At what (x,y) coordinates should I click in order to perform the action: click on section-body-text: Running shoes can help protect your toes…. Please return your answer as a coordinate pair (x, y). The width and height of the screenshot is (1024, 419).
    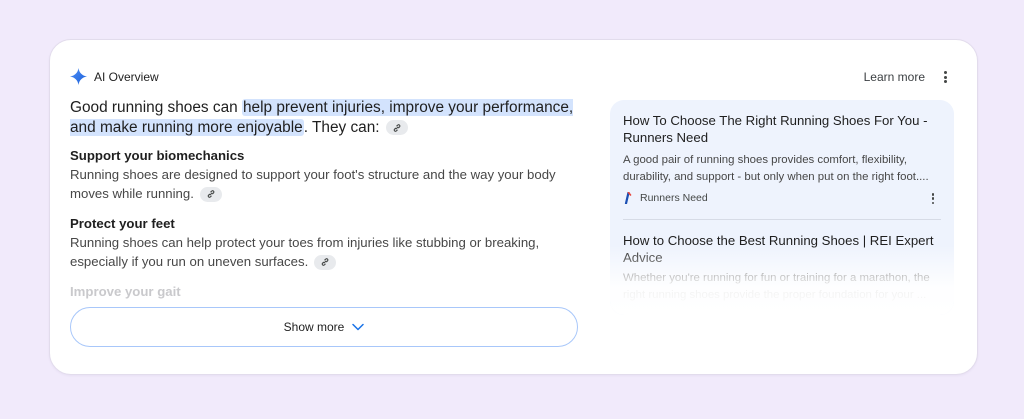
    Looking at the image, I should click on (305, 252).